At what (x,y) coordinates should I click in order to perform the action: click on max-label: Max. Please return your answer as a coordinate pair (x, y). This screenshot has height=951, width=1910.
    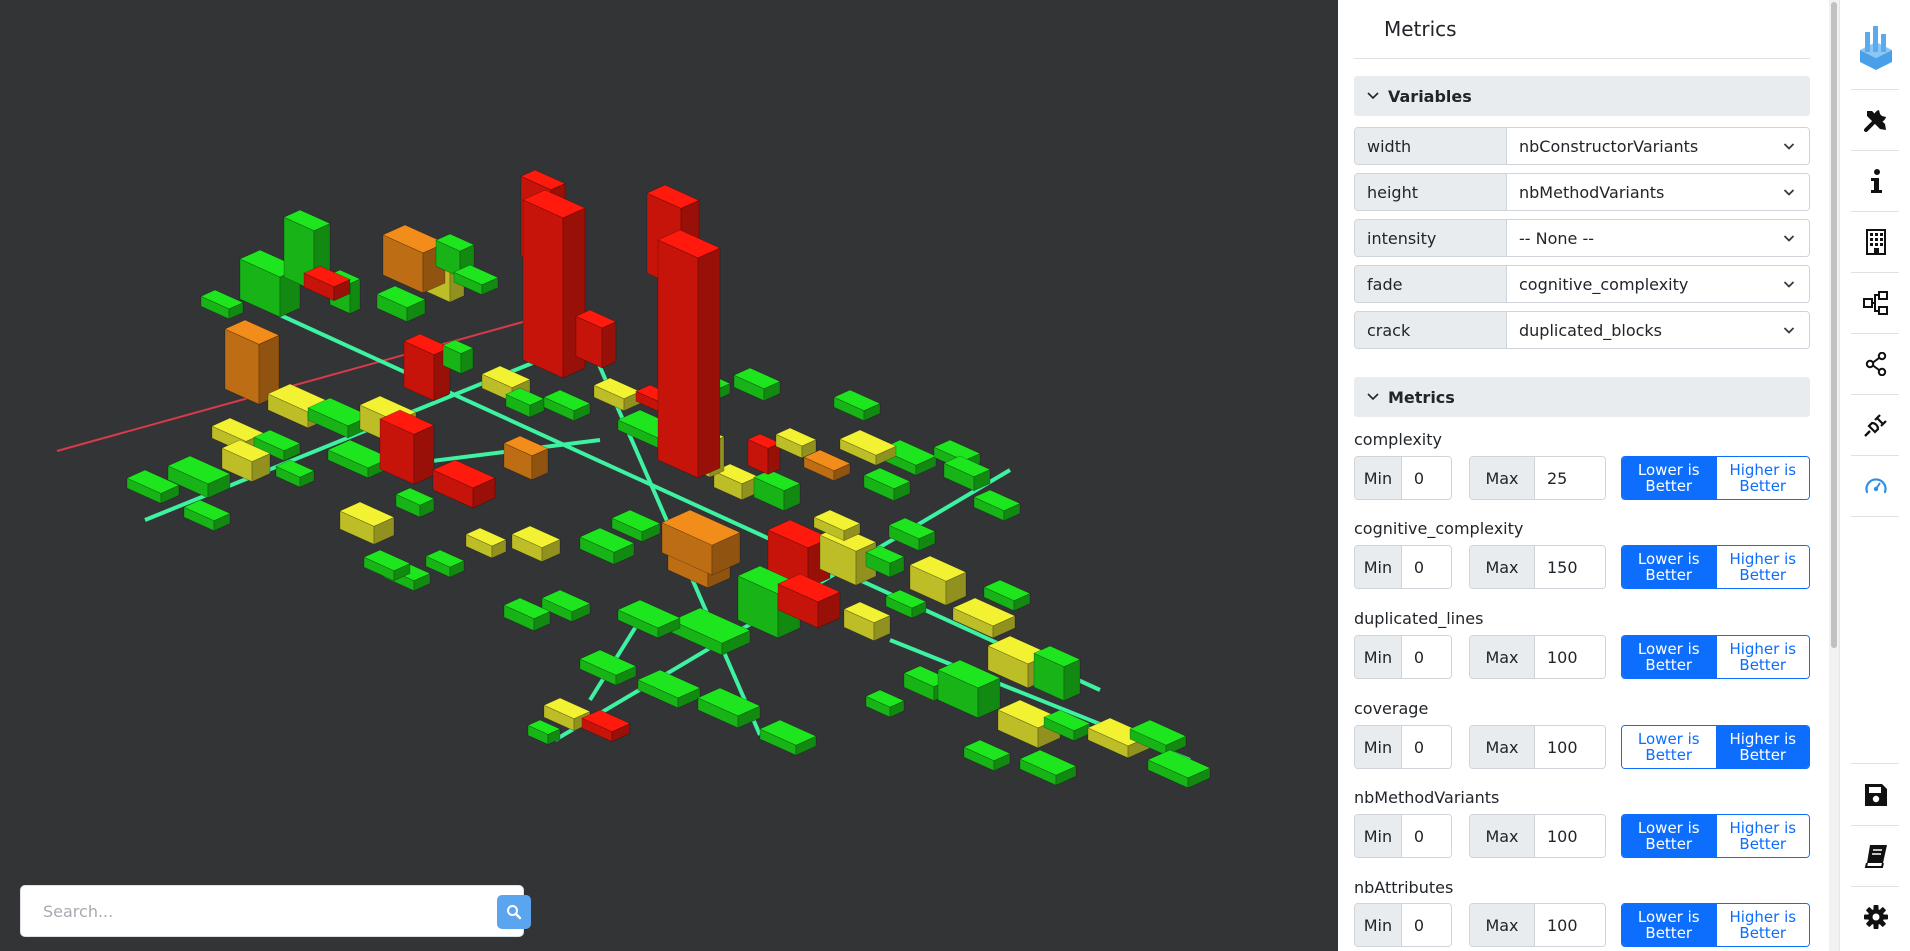
    Looking at the image, I should click on (1502, 747).